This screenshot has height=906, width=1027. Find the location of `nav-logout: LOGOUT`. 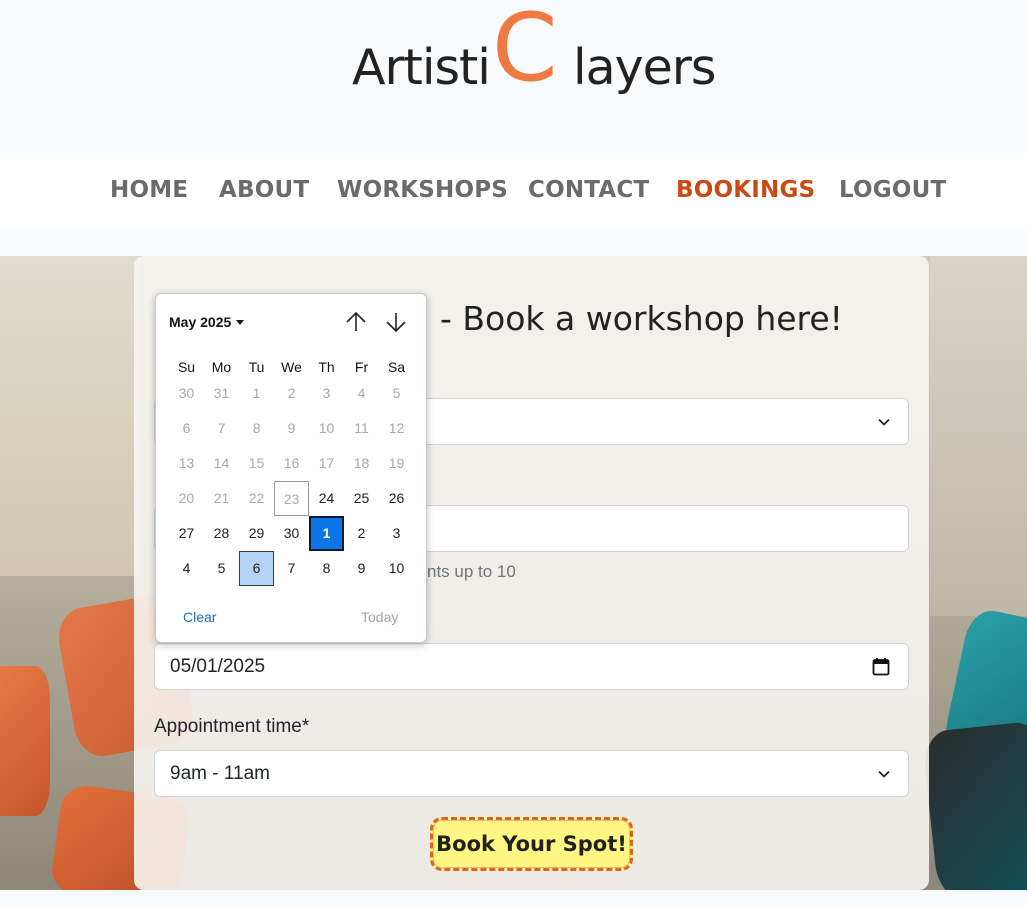

nav-logout: LOGOUT is located at coordinates (892, 190).